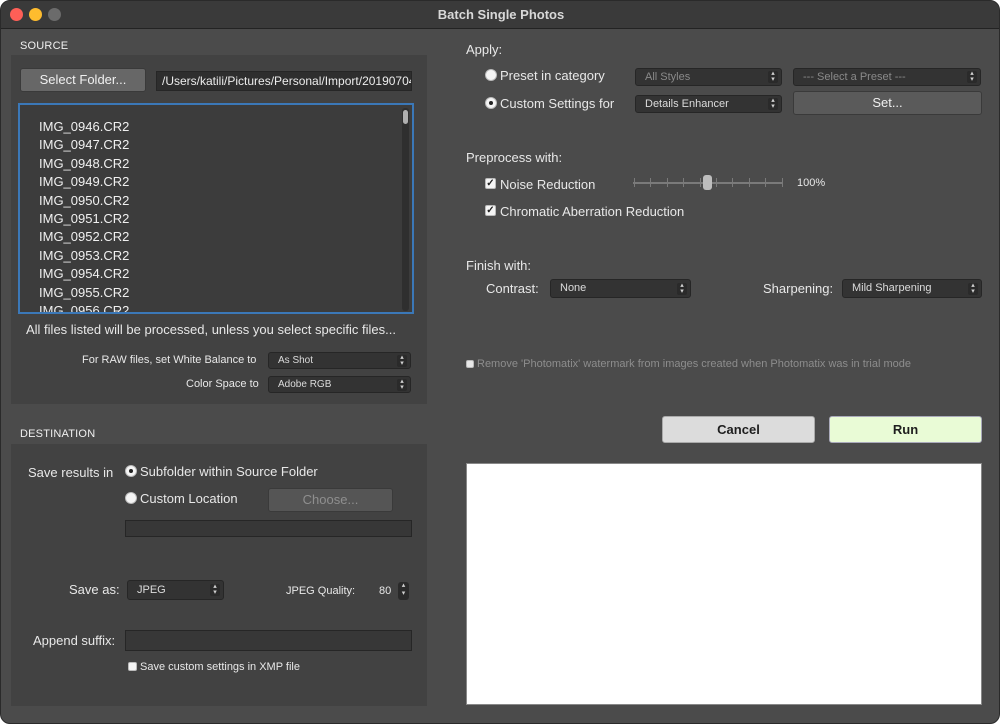 This screenshot has width=1000, height=724. Describe the element at coordinates (44, 46) in the screenshot. I see `source-section-label: SOURCE` at that location.